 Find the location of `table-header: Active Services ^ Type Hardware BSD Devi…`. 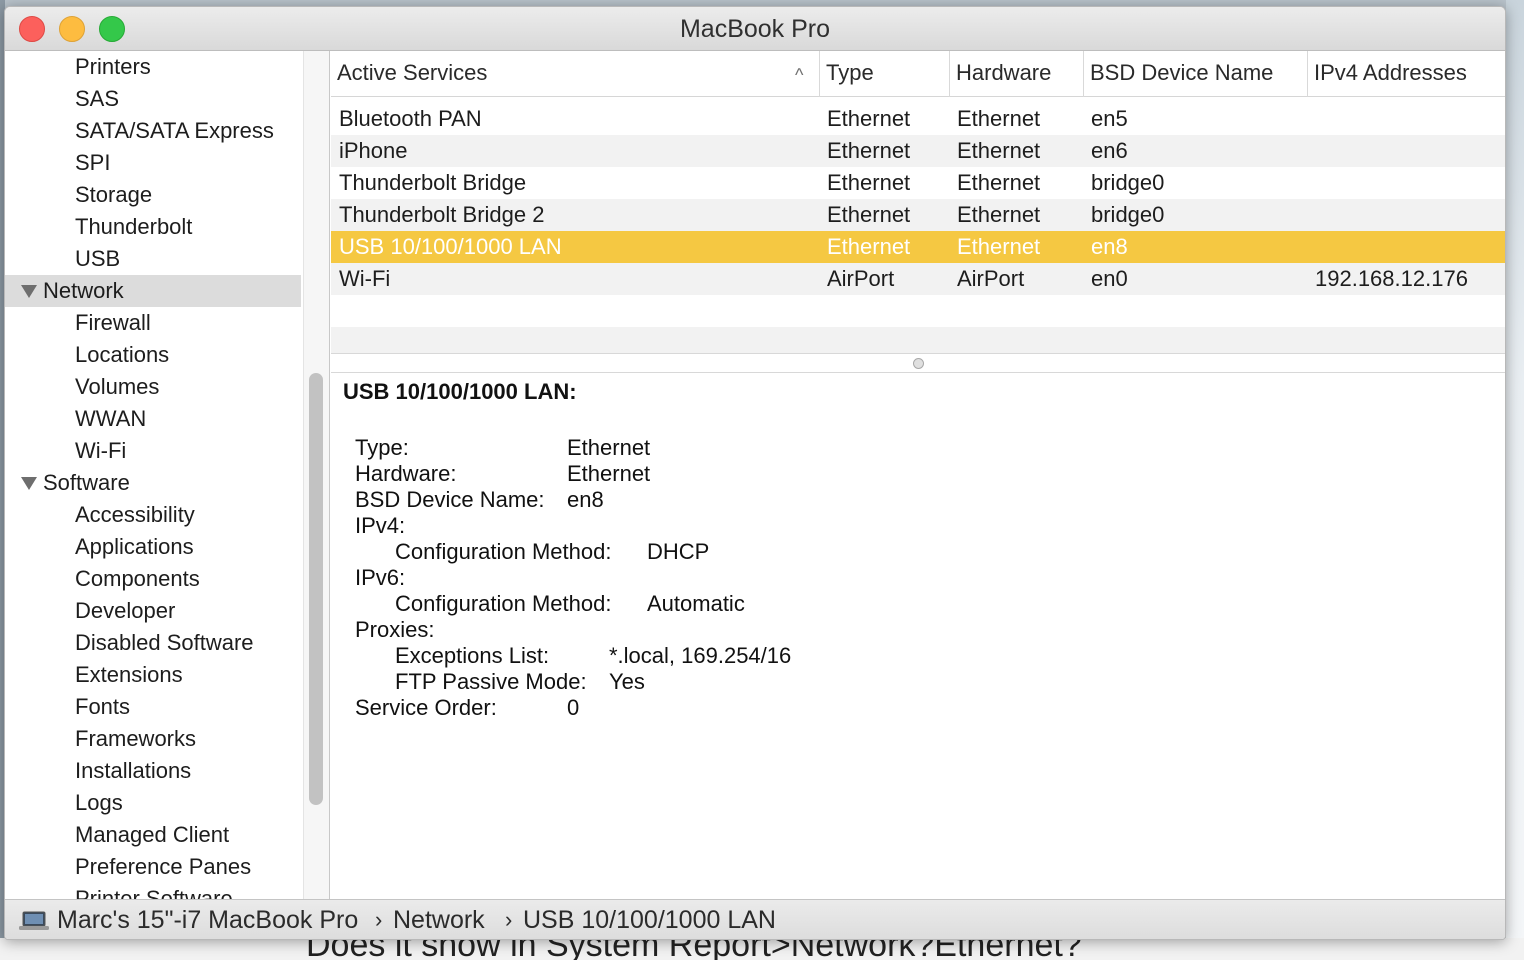

table-header: Active Services ^ Type Hardware BSD Devi… is located at coordinates (918, 74).